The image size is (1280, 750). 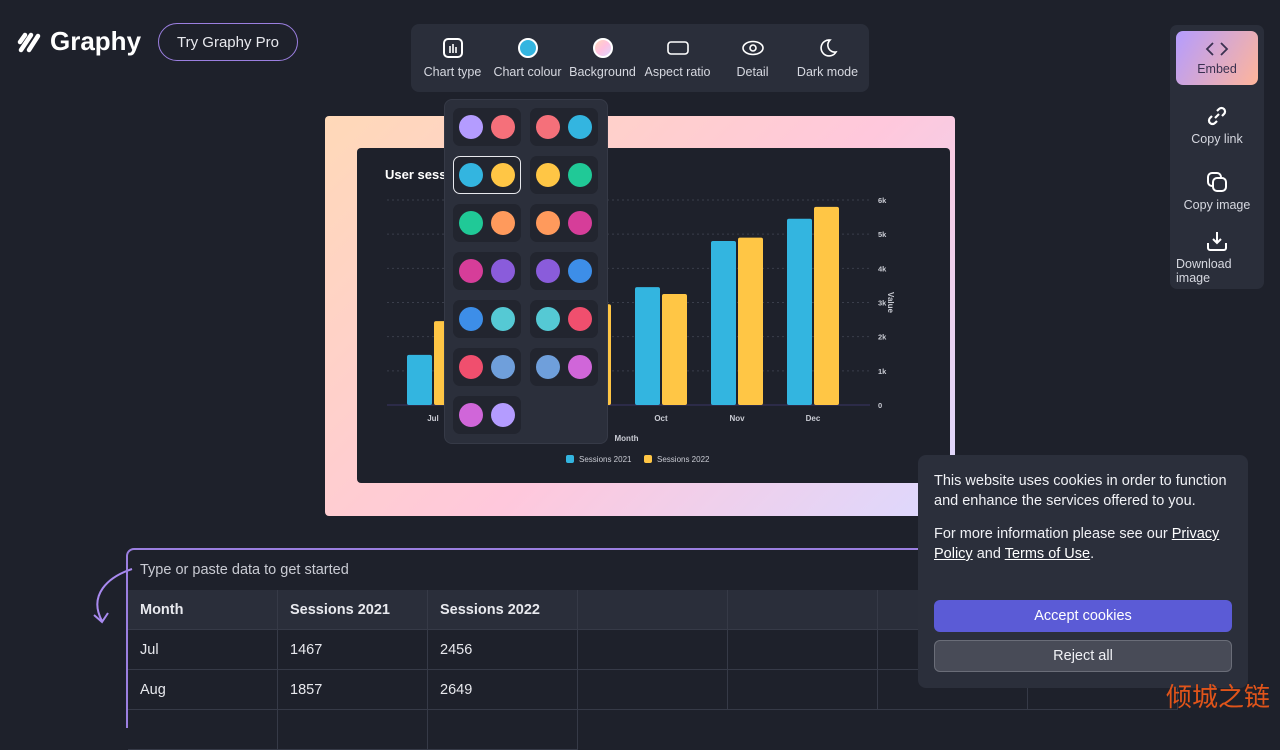 What do you see at coordinates (1217, 115) in the screenshot?
I see `link-icon` at bounding box center [1217, 115].